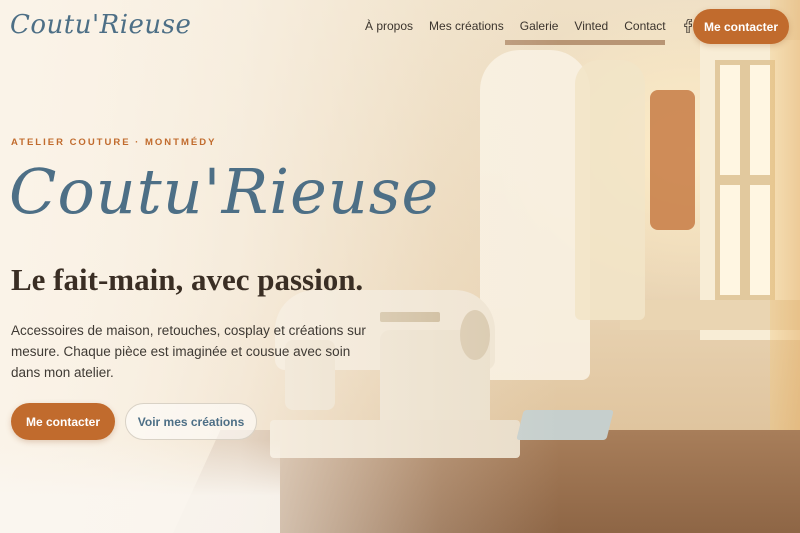 The height and width of the screenshot is (533, 800). What do you see at coordinates (187, 279) in the screenshot?
I see `hero-subtitle: Le fait-main, avec passion.` at bounding box center [187, 279].